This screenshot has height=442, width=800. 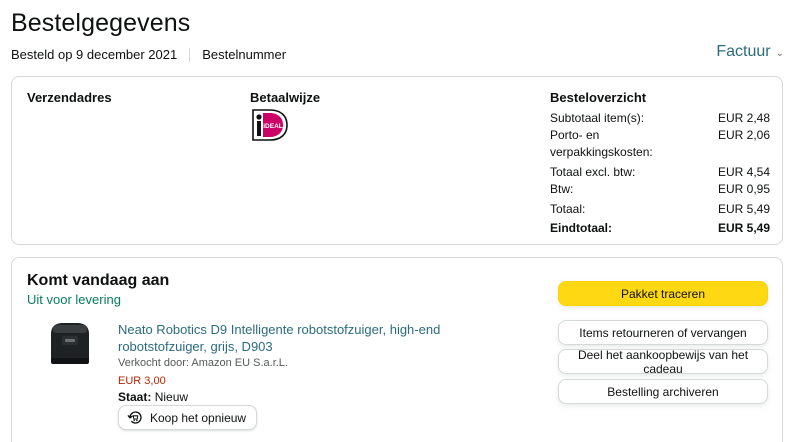 What do you see at coordinates (779, 53) in the screenshot?
I see `chevron-down-icon: ⌄` at bounding box center [779, 53].